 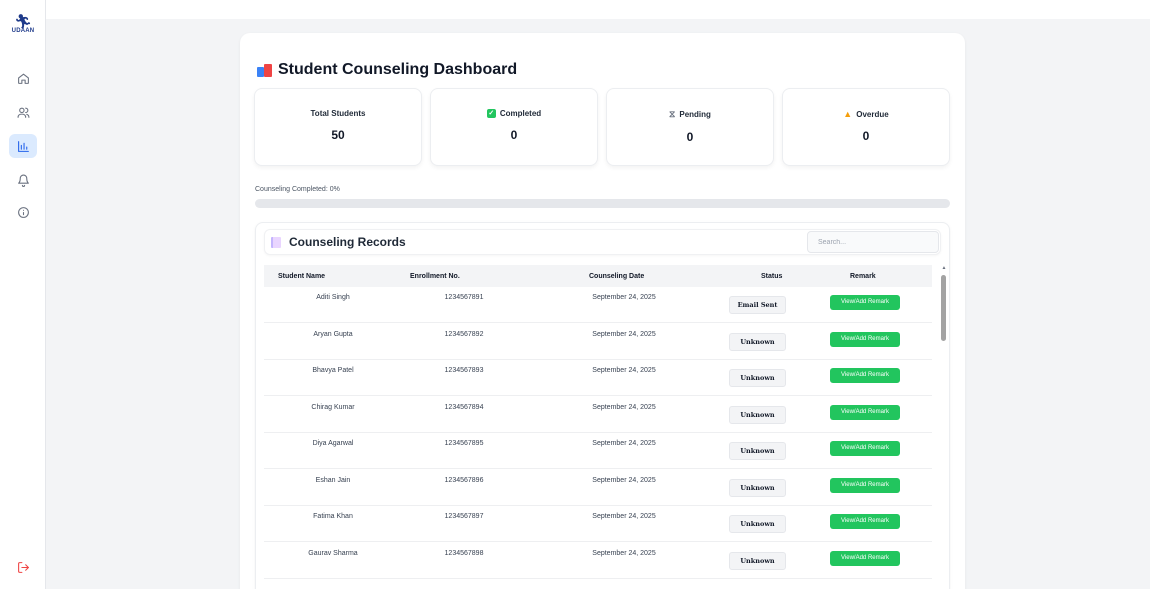 I want to click on table-scrollbar: ▲, so click(x=944, y=427).